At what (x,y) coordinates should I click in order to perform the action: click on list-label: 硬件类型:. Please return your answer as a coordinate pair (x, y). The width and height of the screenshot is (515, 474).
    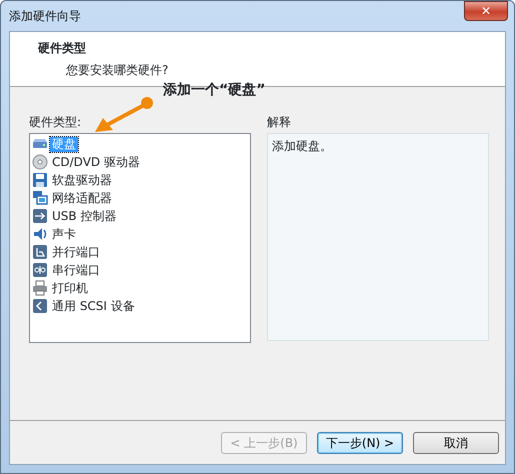
    Looking at the image, I should click on (55, 122).